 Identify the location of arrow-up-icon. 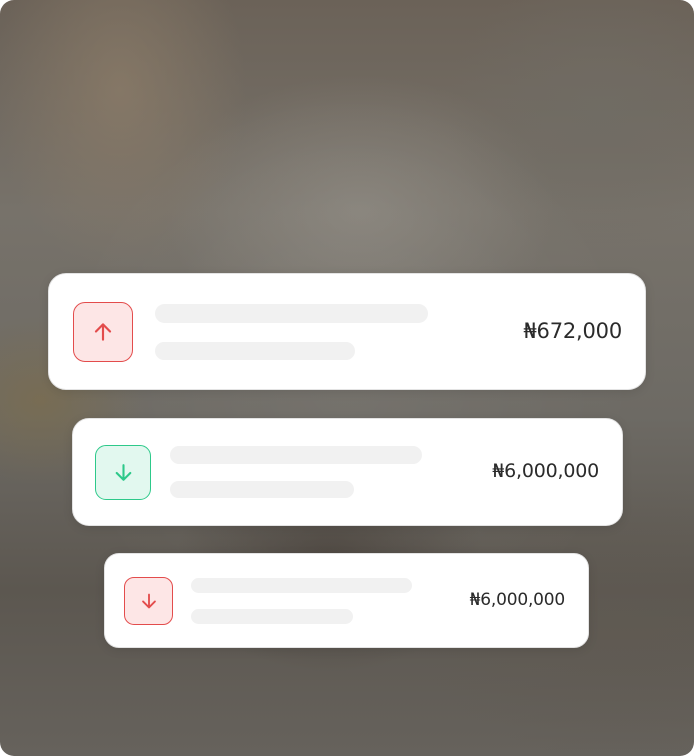
(103, 332).